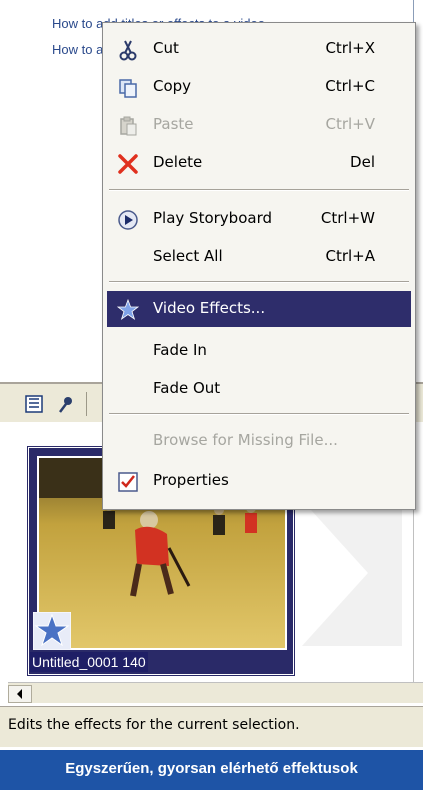 This screenshot has height=790, width=423. Describe the element at coordinates (259, 351) in the screenshot. I see `menu-item-fade-in: Fade In` at that location.